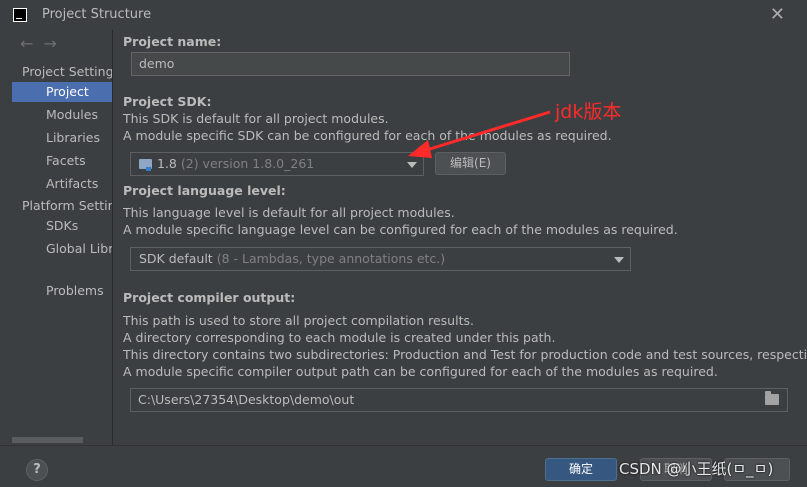 This screenshot has width=807, height=487. I want to click on ok-button: 确定, so click(581, 469).